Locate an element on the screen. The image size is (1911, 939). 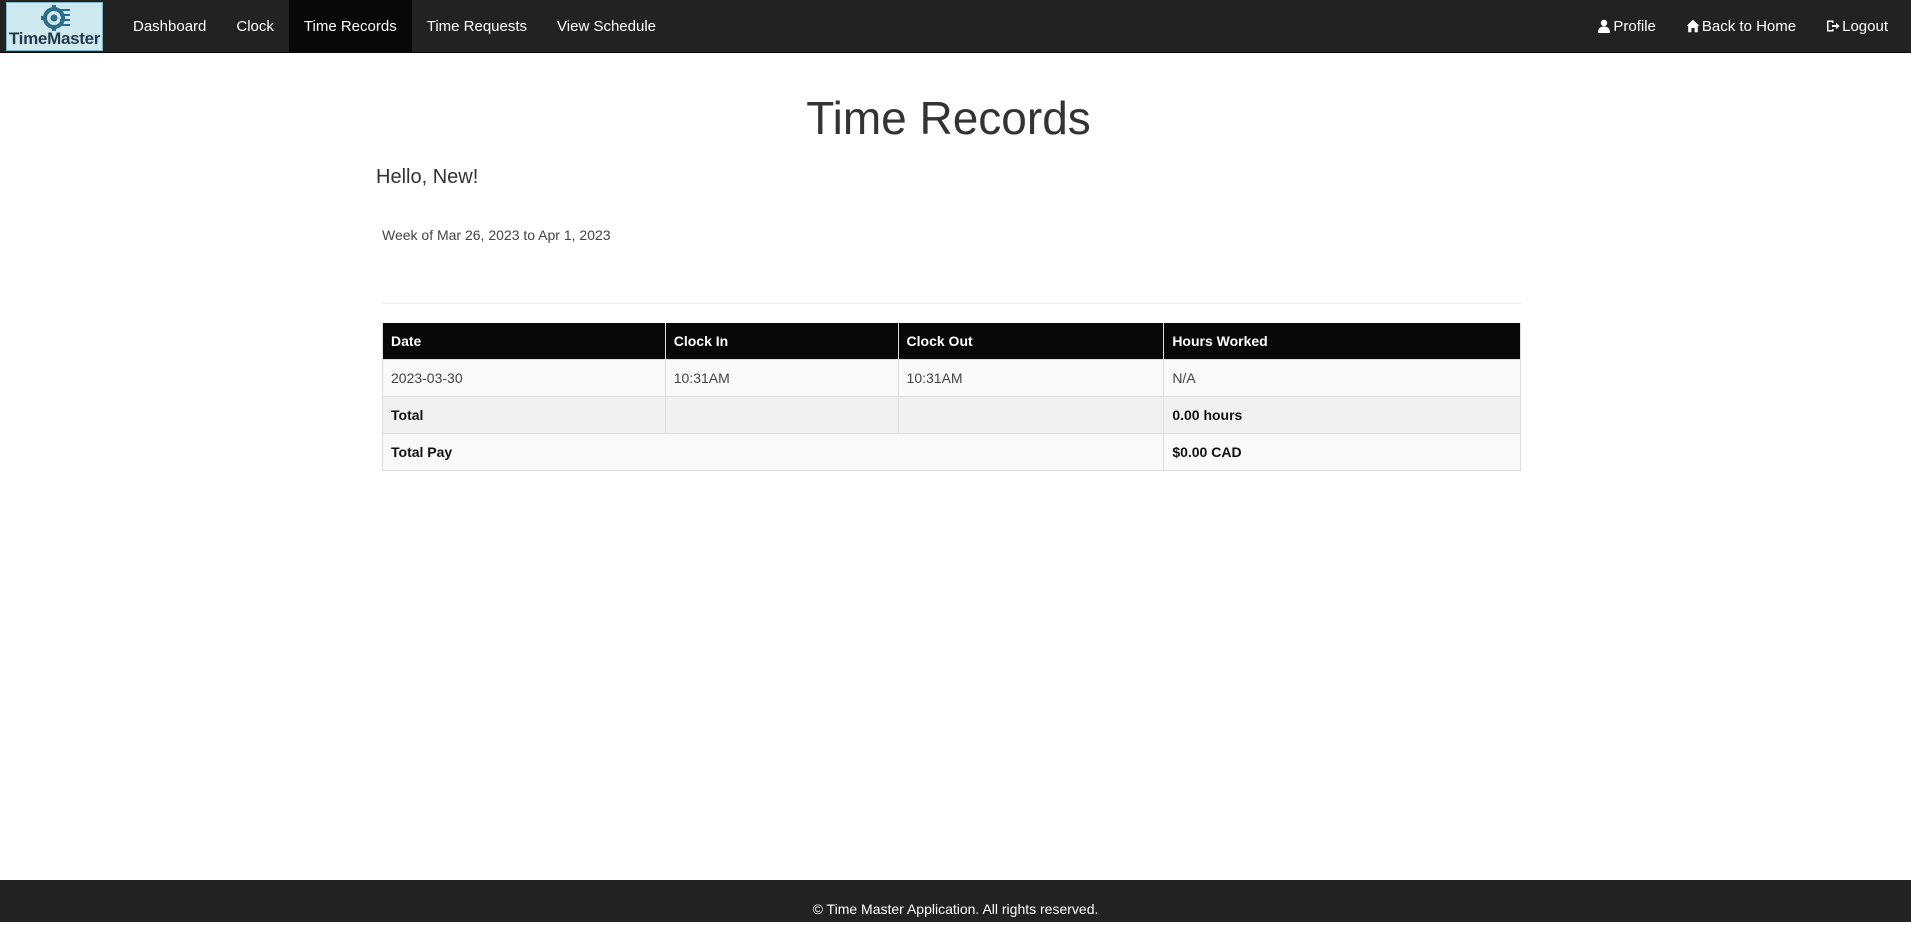
total-hours: 0.00 hours is located at coordinates (1342, 414).